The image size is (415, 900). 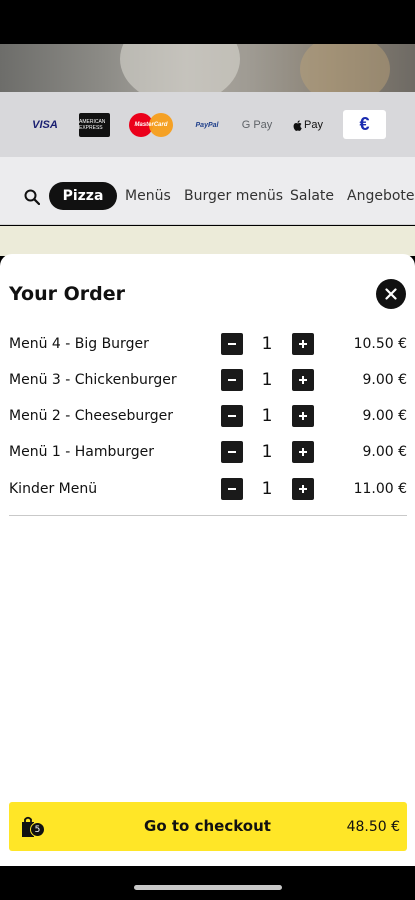 What do you see at coordinates (207, 125) in the screenshot?
I see `paypal-logo: PayPal` at bounding box center [207, 125].